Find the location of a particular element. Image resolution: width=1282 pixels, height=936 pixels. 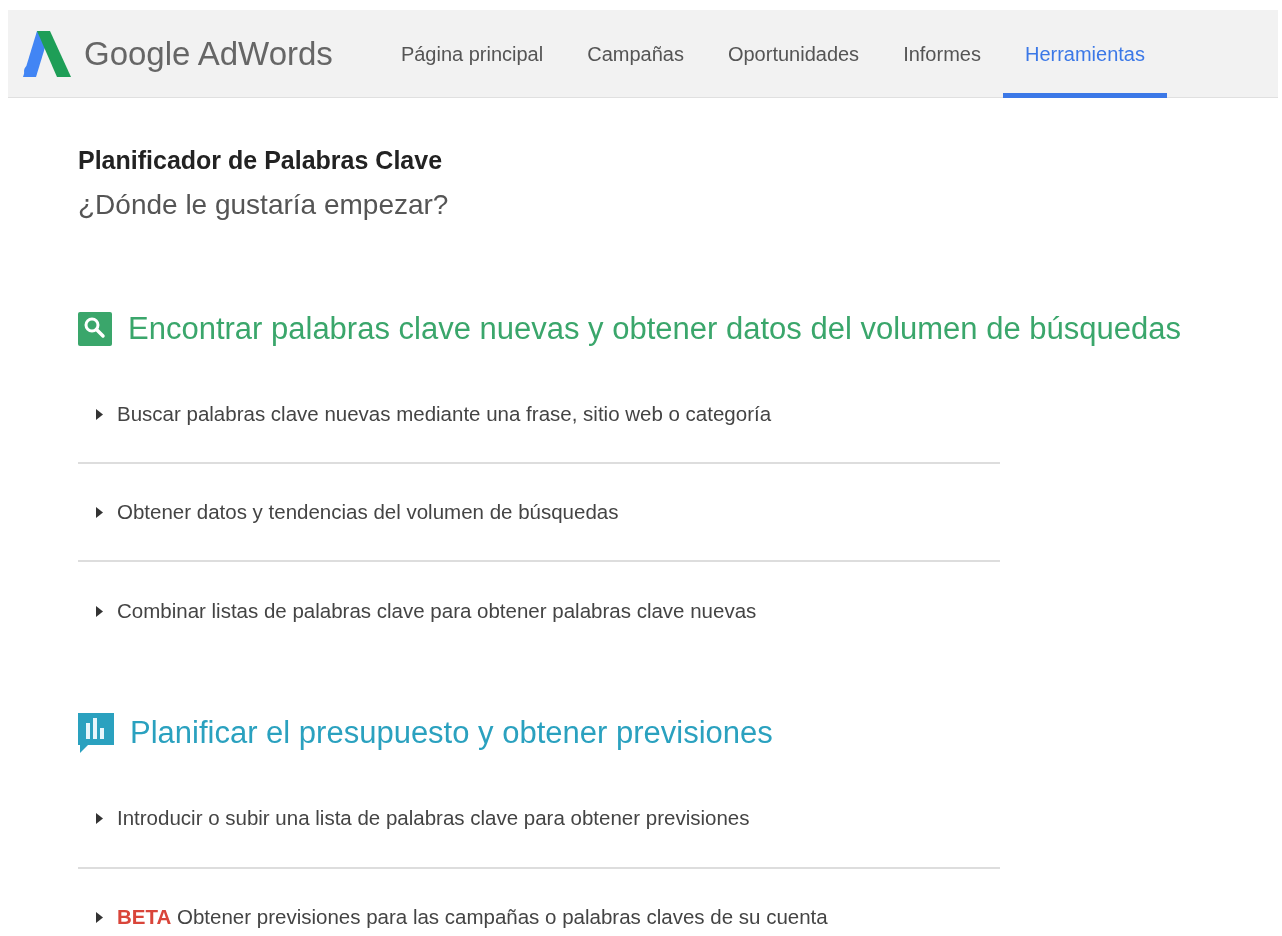

nav-tab: Oportunidades is located at coordinates (793, 53).